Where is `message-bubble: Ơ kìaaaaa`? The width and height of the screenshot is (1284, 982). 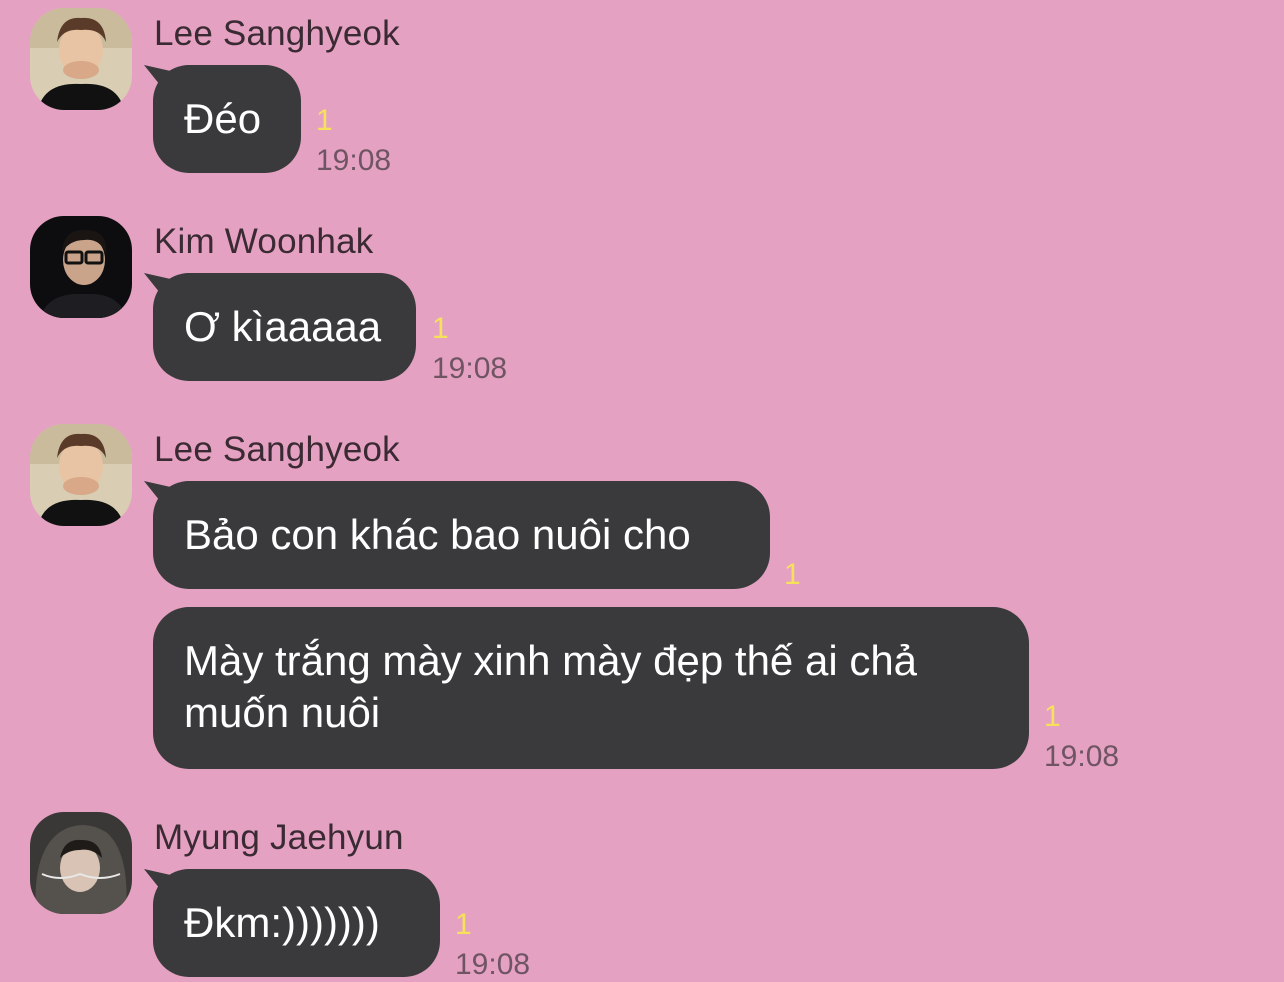
message-bubble: Ơ kìaaaaa is located at coordinates (284, 327).